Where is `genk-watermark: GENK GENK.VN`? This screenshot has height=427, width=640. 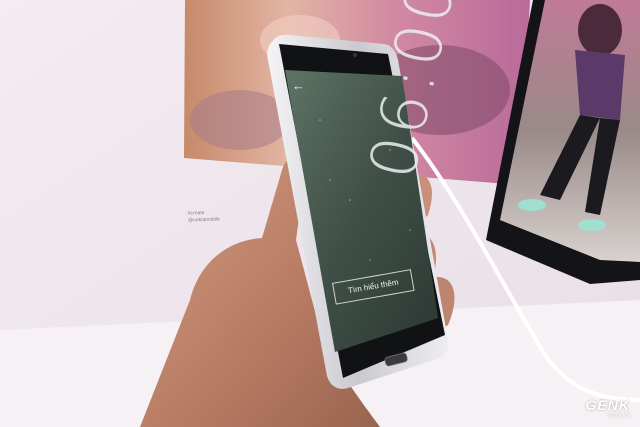 genk-watermark: GENK GENK.VN is located at coordinates (608, 408).